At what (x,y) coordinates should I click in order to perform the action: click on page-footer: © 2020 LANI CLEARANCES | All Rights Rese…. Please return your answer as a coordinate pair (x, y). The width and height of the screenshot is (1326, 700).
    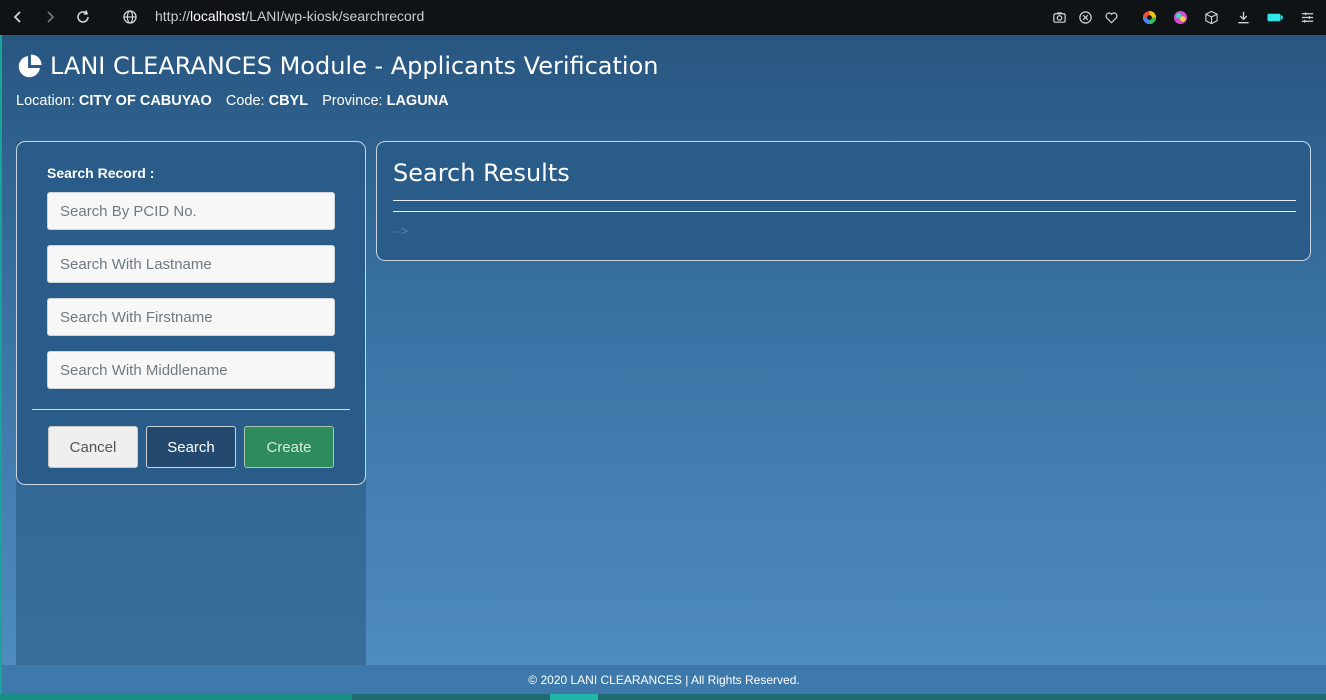
    Looking at the image, I should click on (664, 679).